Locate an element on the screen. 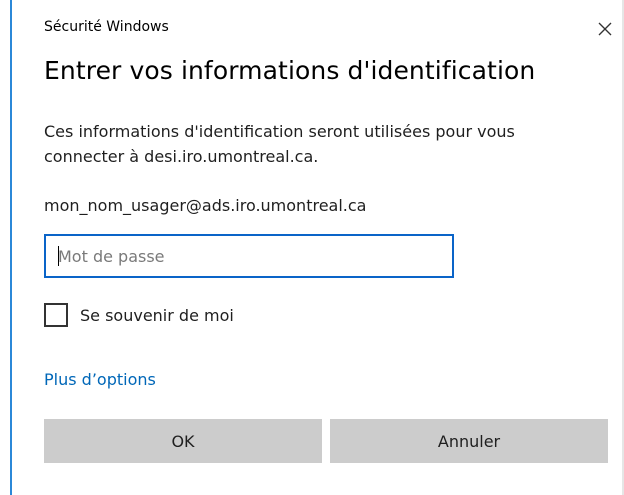 This screenshot has width=624, height=495. window-title: Sécurité Windows is located at coordinates (106, 27).